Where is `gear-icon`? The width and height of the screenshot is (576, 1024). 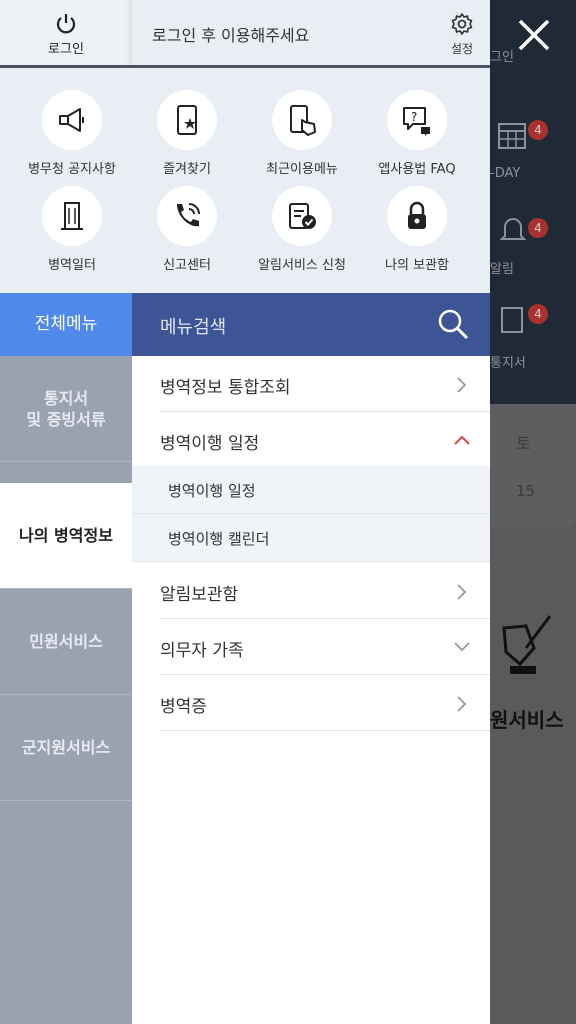 gear-icon is located at coordinates (462, 24).